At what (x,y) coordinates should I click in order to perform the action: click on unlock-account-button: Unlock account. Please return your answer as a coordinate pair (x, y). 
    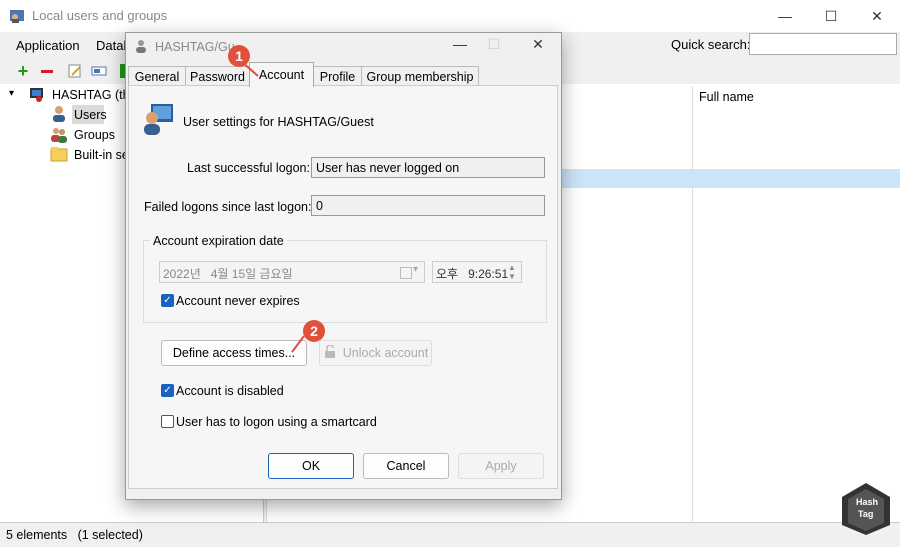
    Looking at the image, I should click on (375, 353).